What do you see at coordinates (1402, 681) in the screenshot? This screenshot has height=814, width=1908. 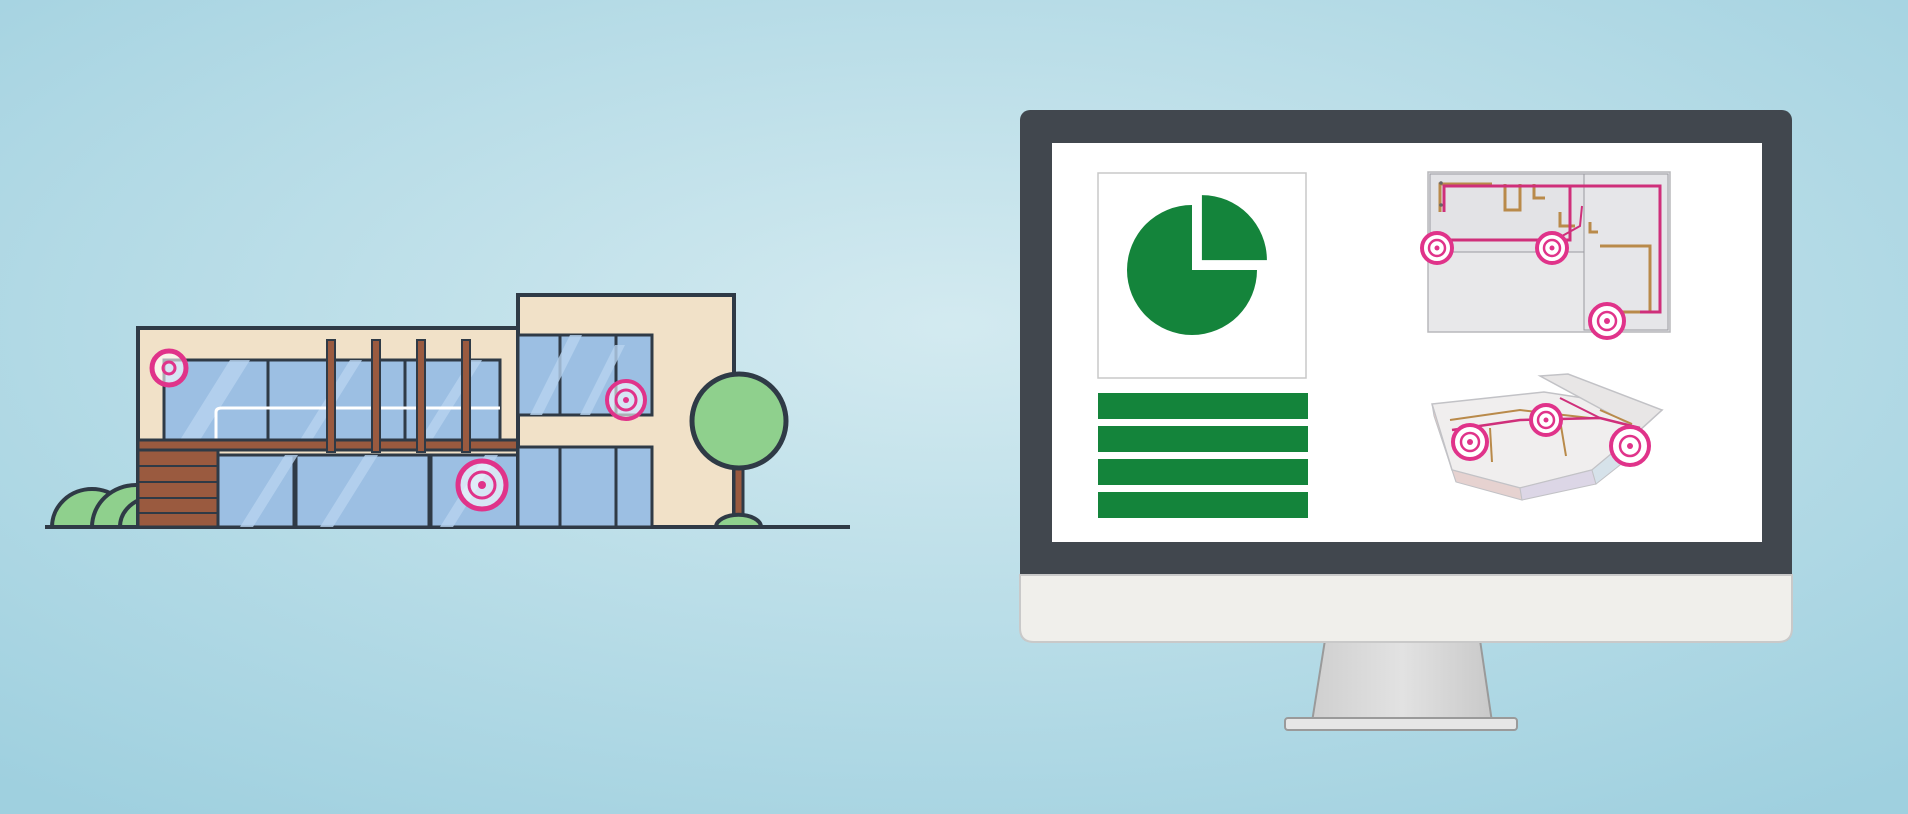 I see `monitor-stand` at bounding box center [1402, 681].